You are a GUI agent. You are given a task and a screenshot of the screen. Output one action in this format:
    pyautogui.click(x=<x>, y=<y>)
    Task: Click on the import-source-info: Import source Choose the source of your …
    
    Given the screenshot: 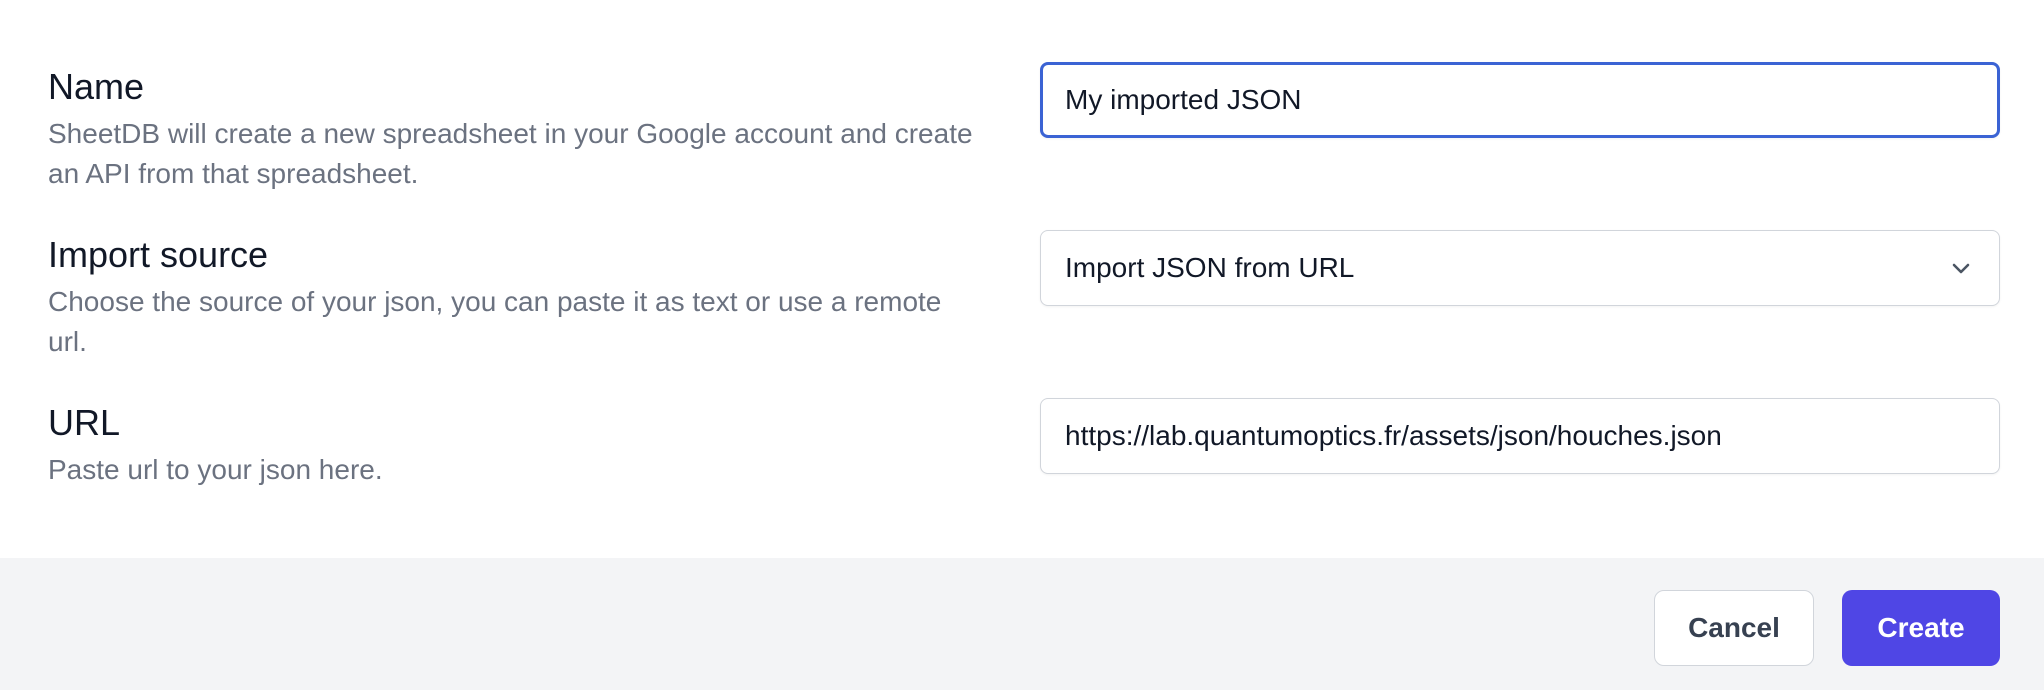 What is the action you would take?
    pyautogui.click(x=513, y=295)
    